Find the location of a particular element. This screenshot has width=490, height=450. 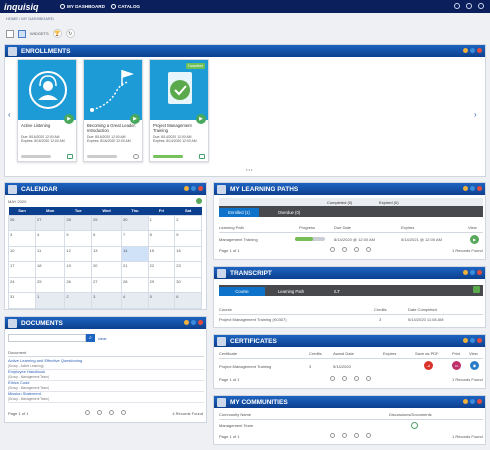

documents-search-input is located at coordinates (47, 338).